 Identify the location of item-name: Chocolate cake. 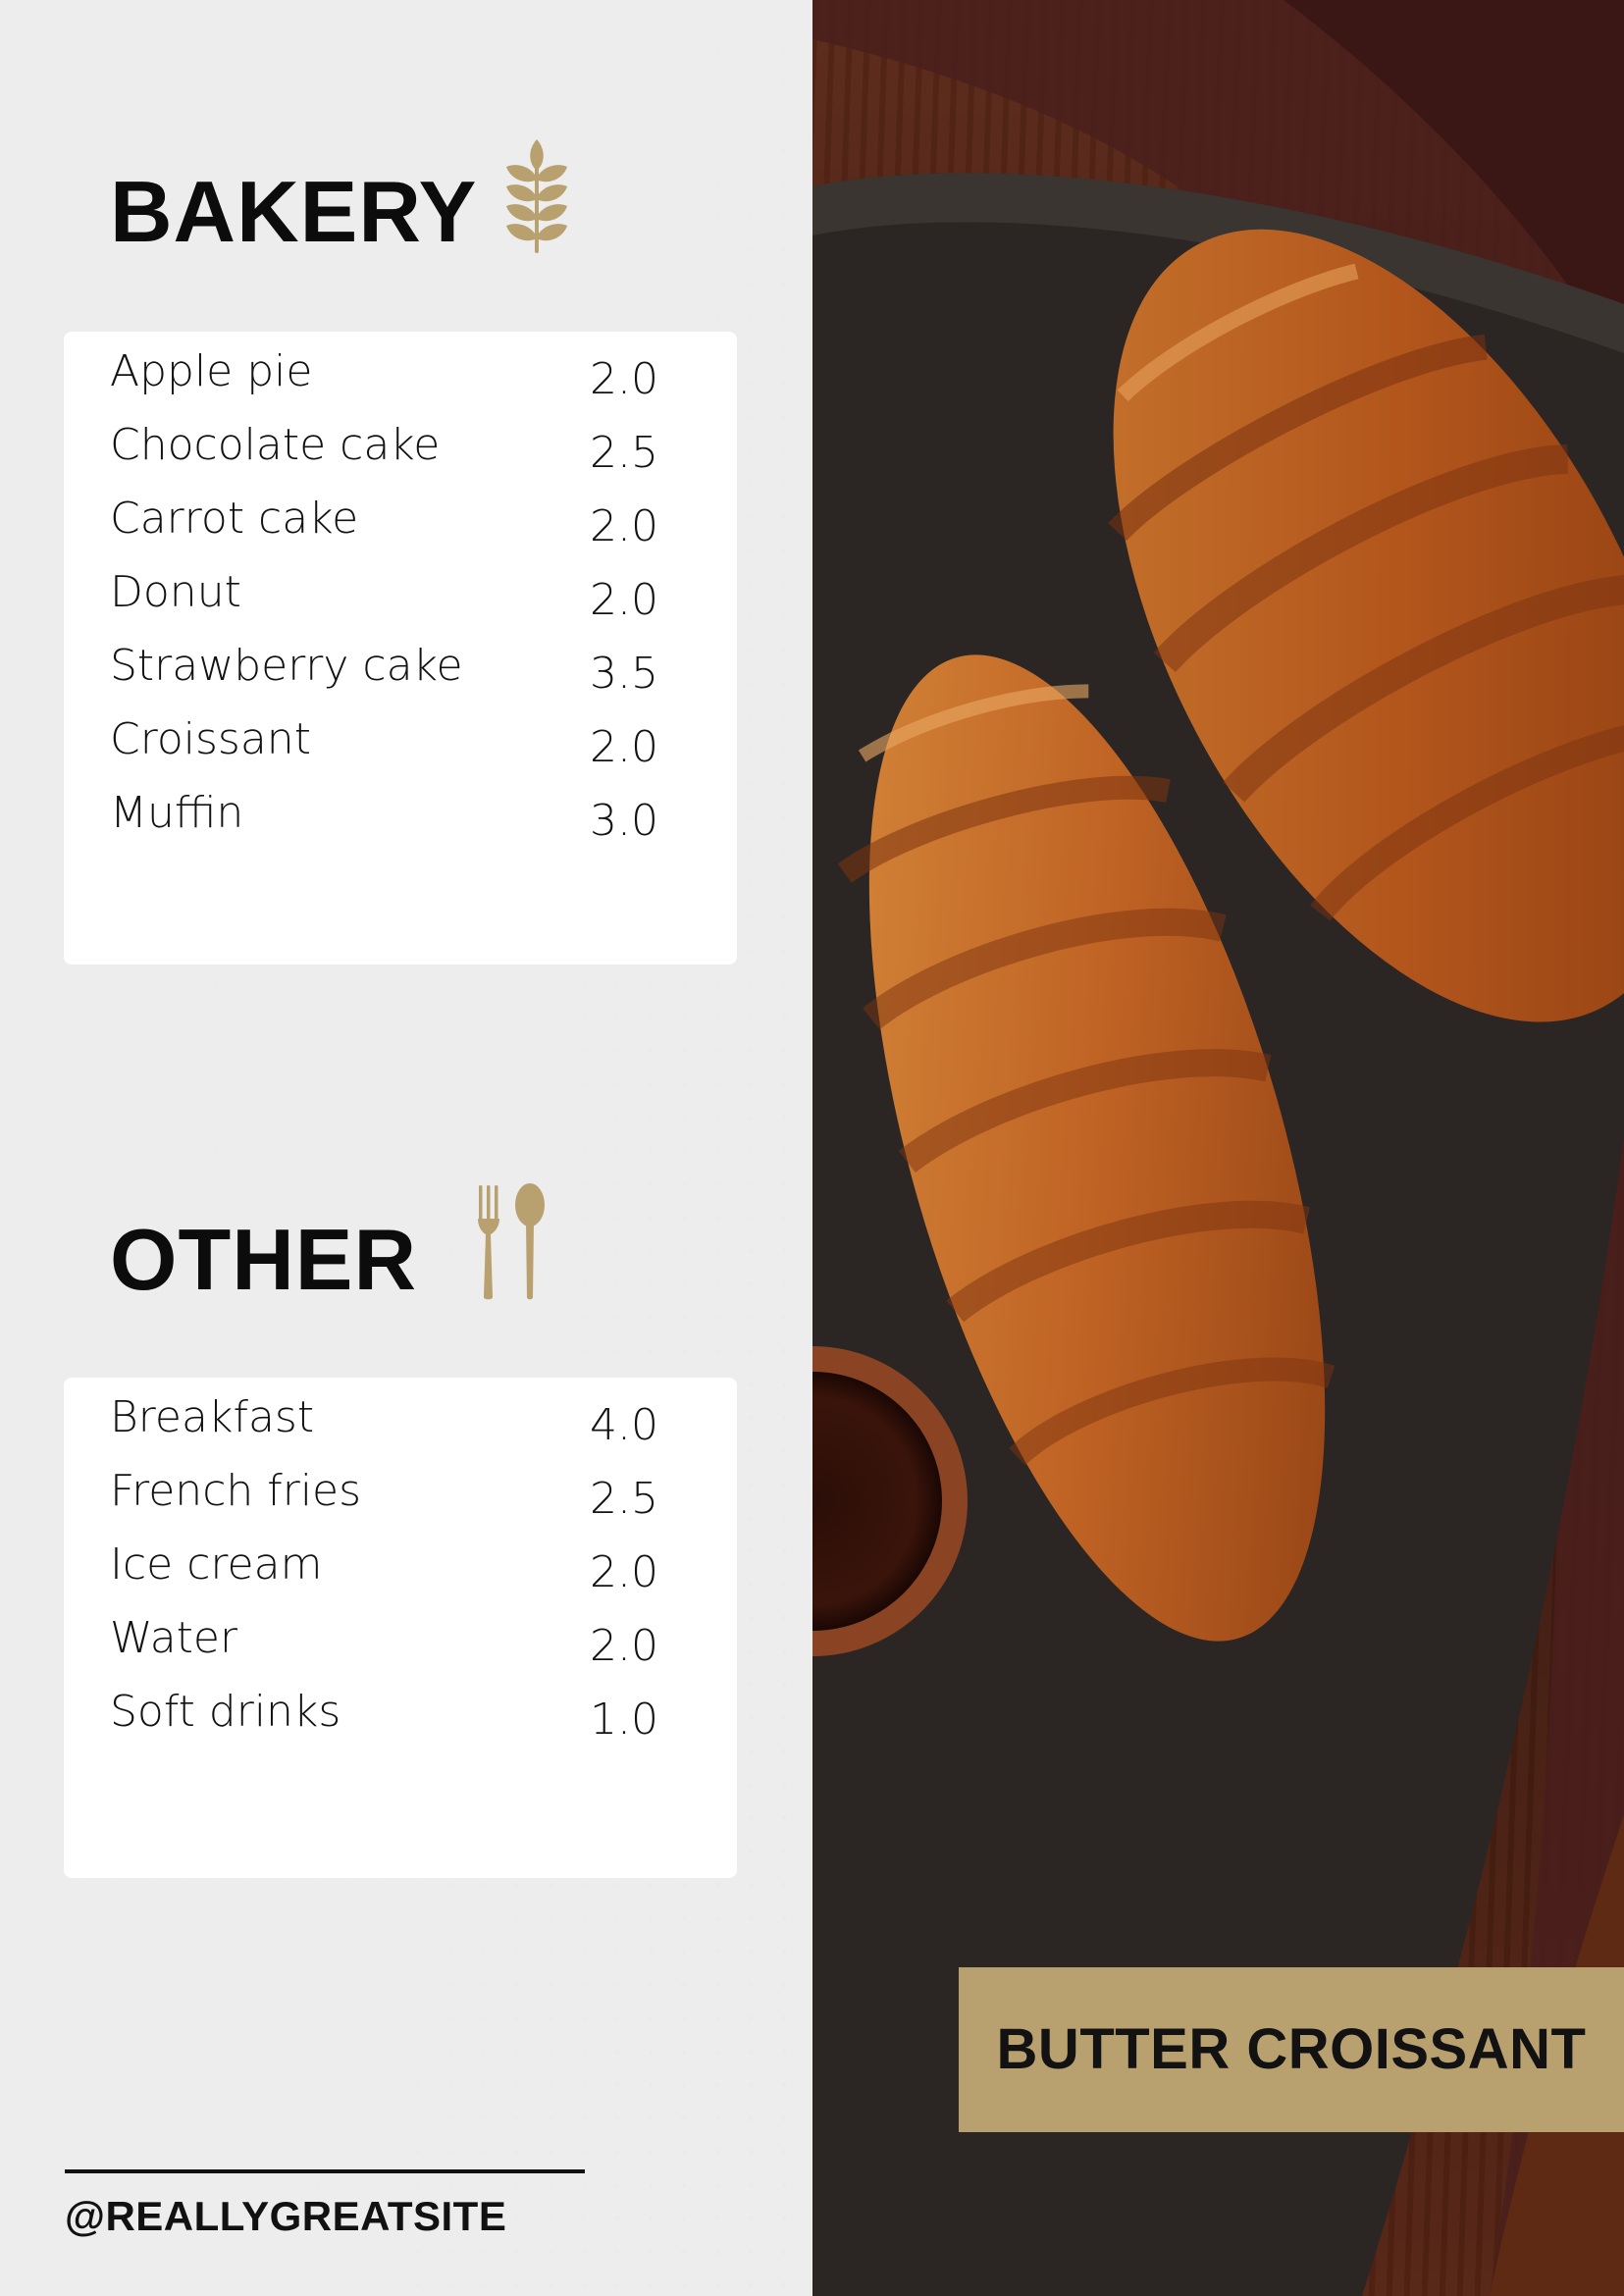
(275, 445).